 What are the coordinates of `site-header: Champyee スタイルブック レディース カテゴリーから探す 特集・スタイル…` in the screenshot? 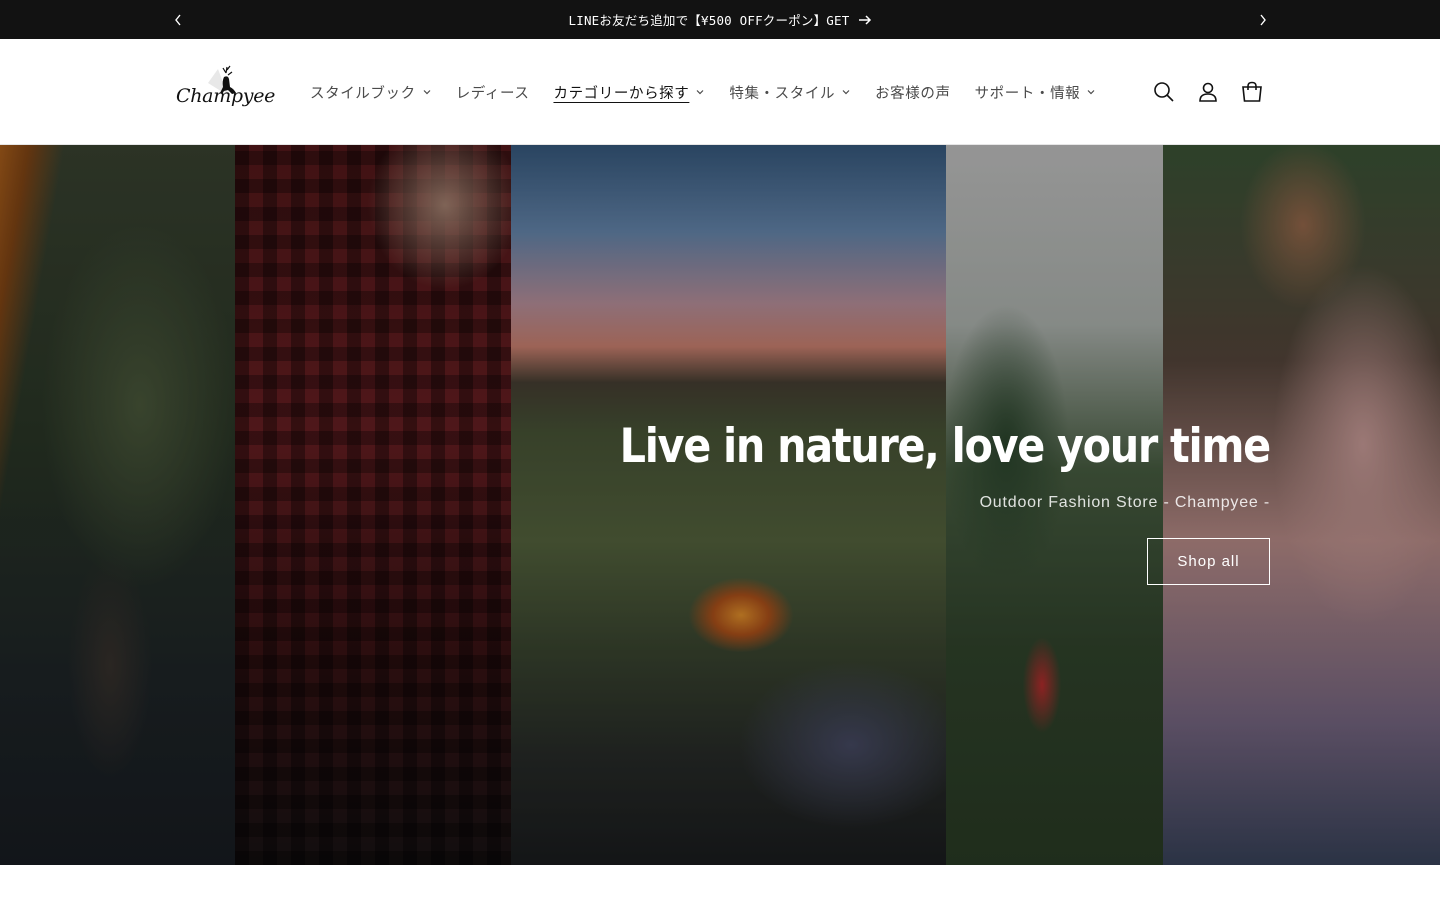 It's located at (720, 92).